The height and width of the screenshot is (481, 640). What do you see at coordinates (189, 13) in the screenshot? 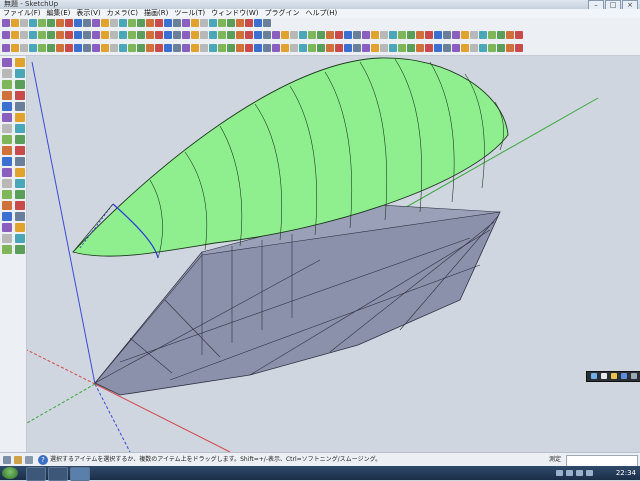
I see `menu-tools: ツール(T)` at bounding box center [189, 13].